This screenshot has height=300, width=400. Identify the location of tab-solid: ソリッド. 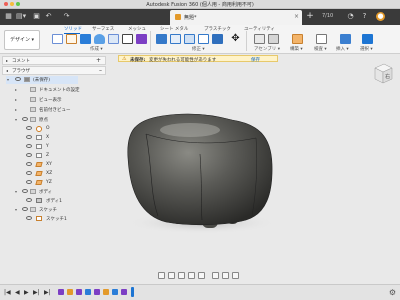
(73, 29).